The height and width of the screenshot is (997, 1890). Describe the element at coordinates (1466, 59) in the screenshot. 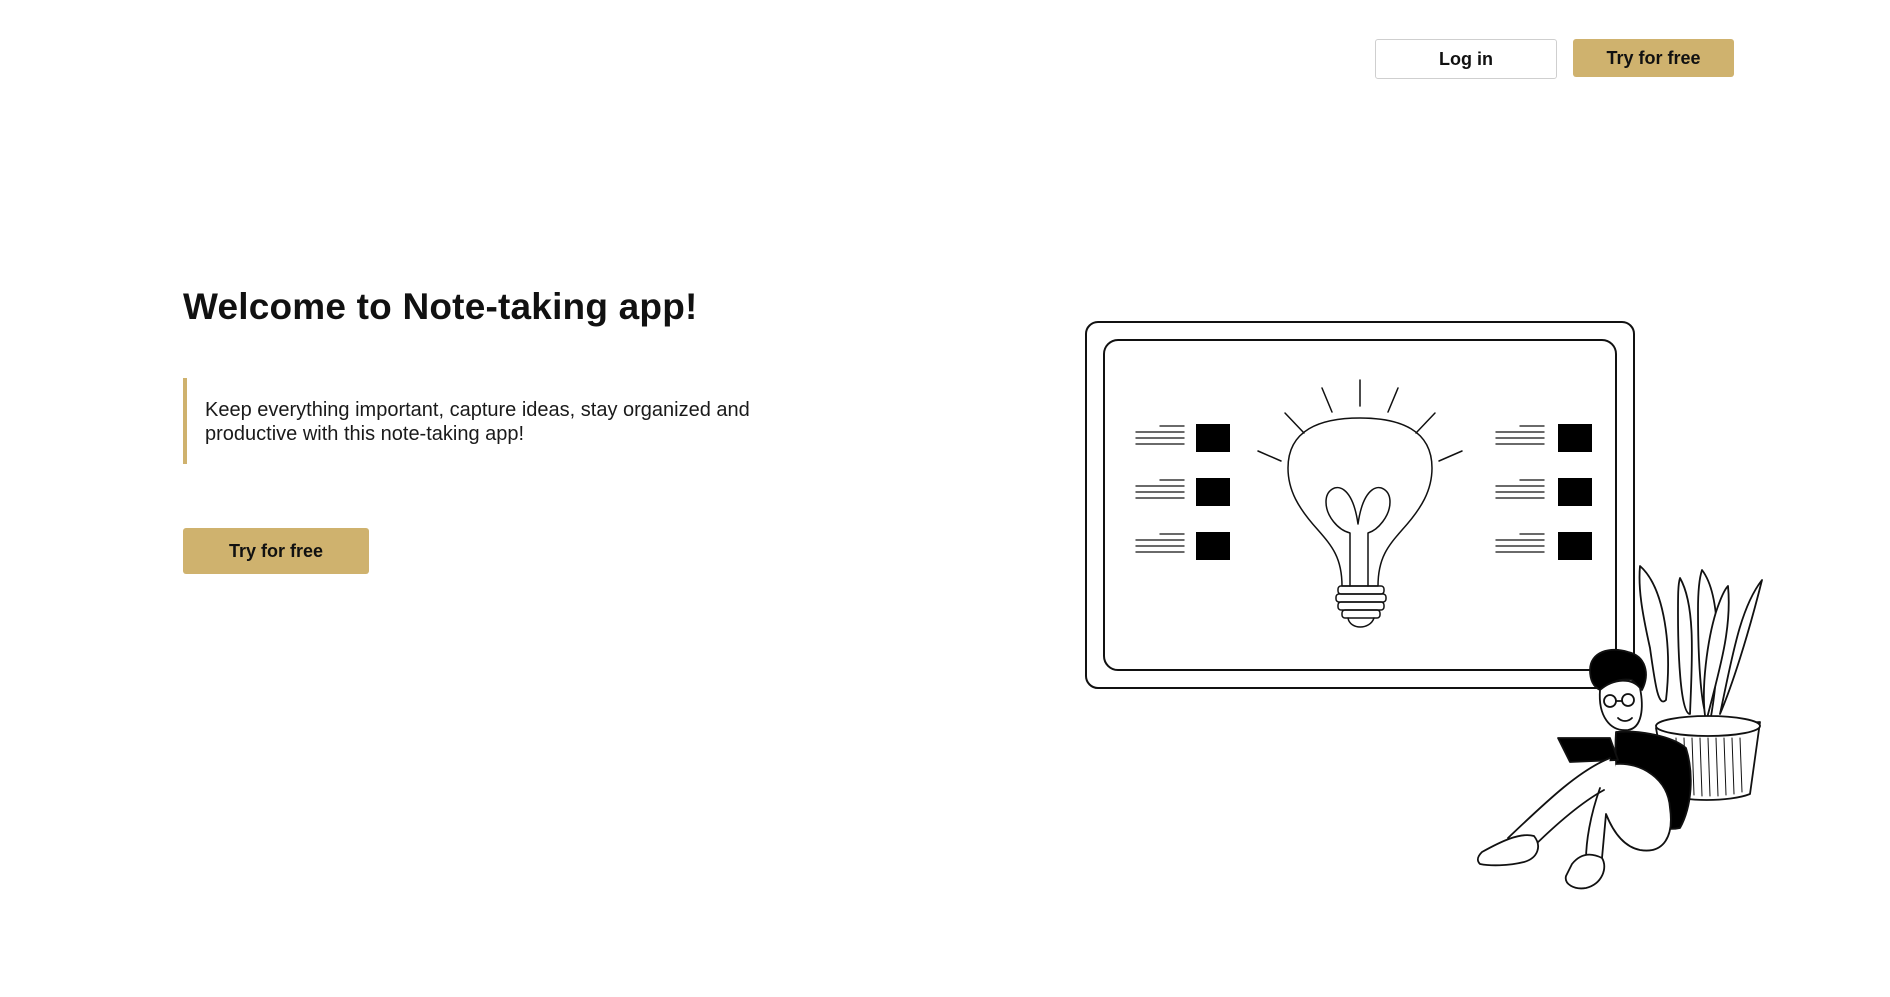

I see `login-button: Log in` at that location.